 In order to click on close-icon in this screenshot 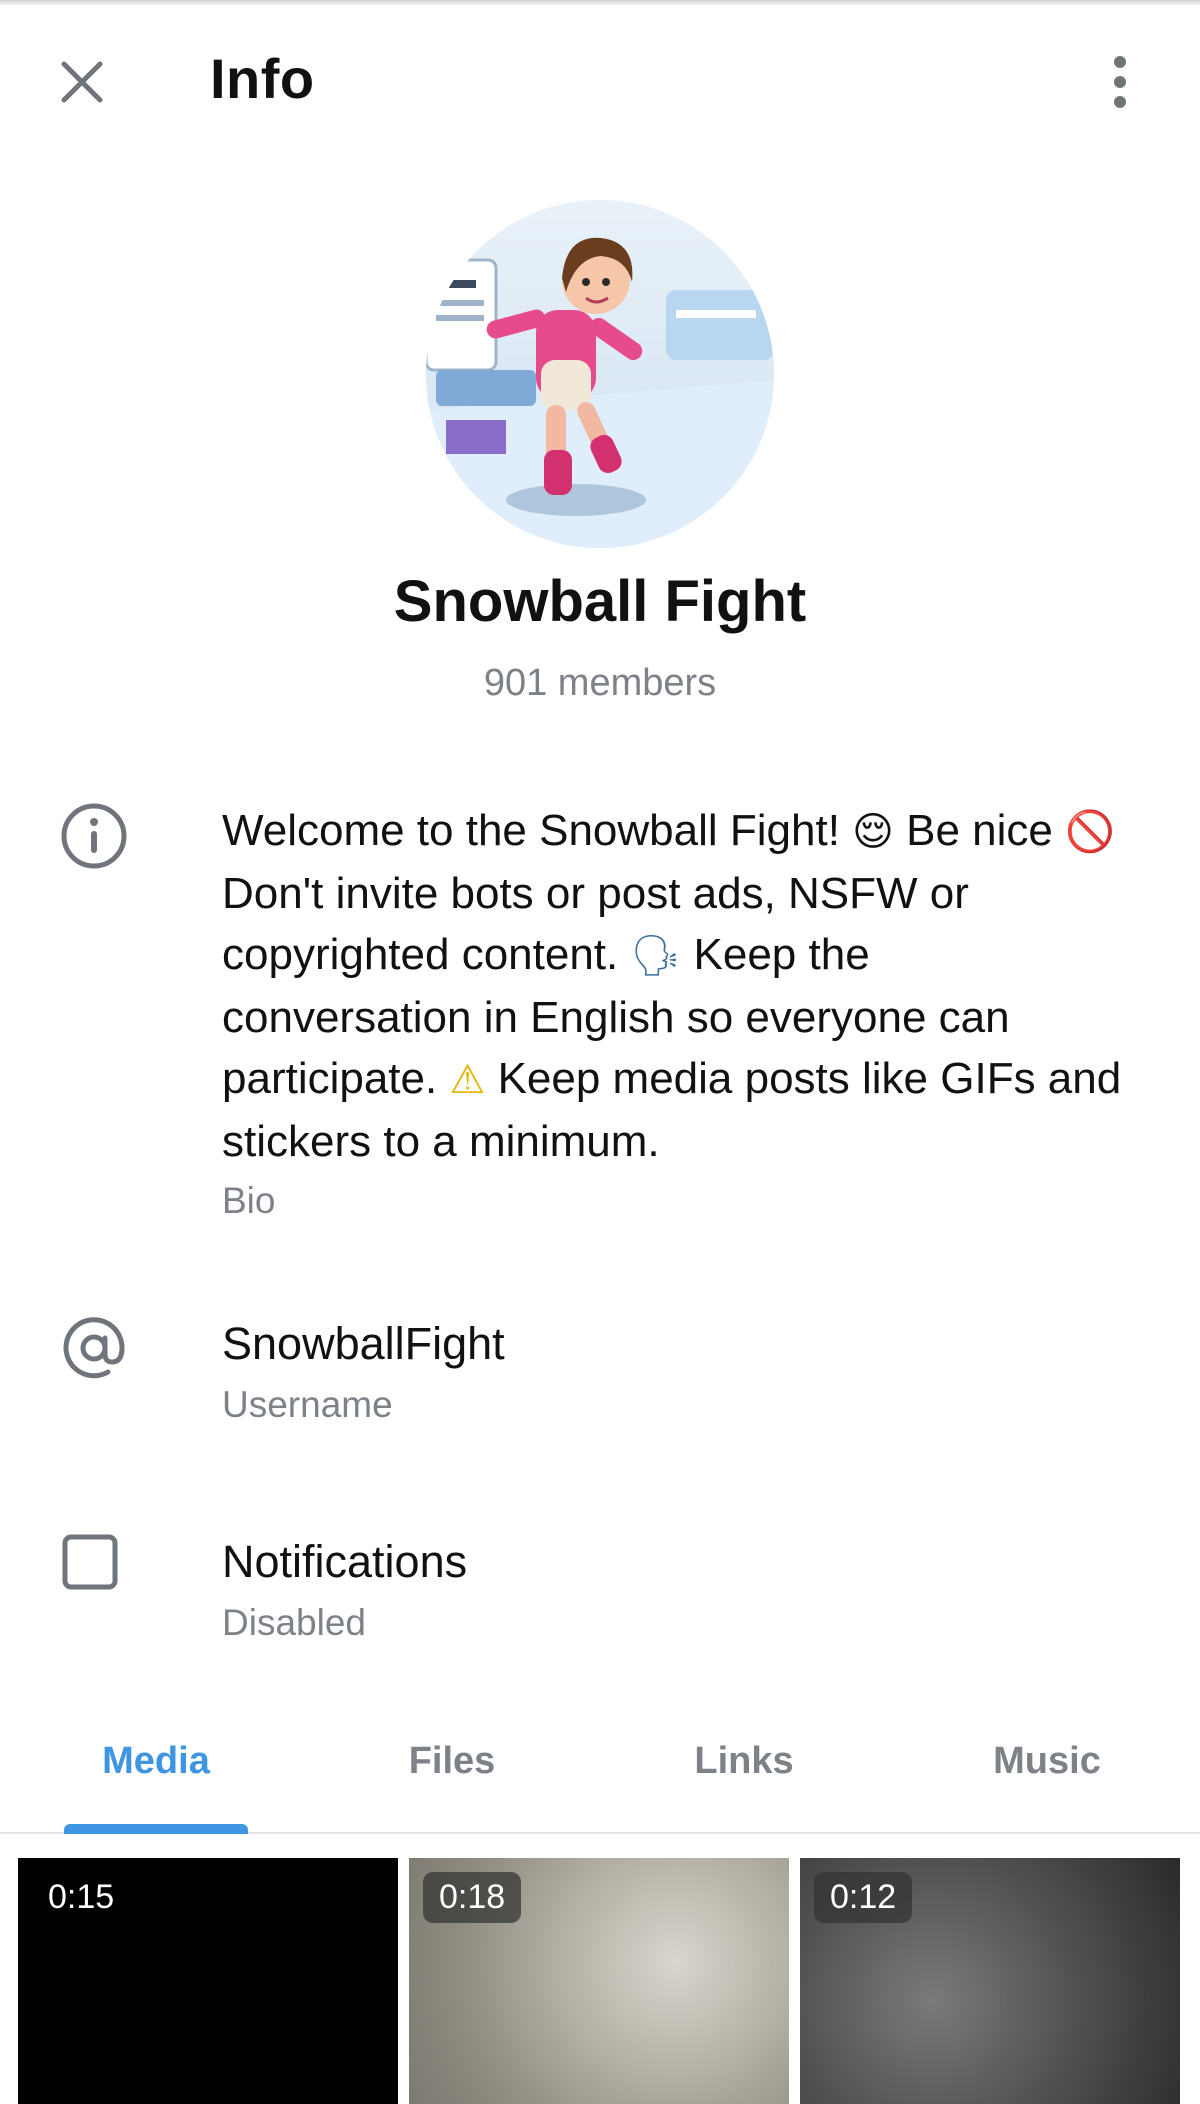, I will do `click(82, 82)`.